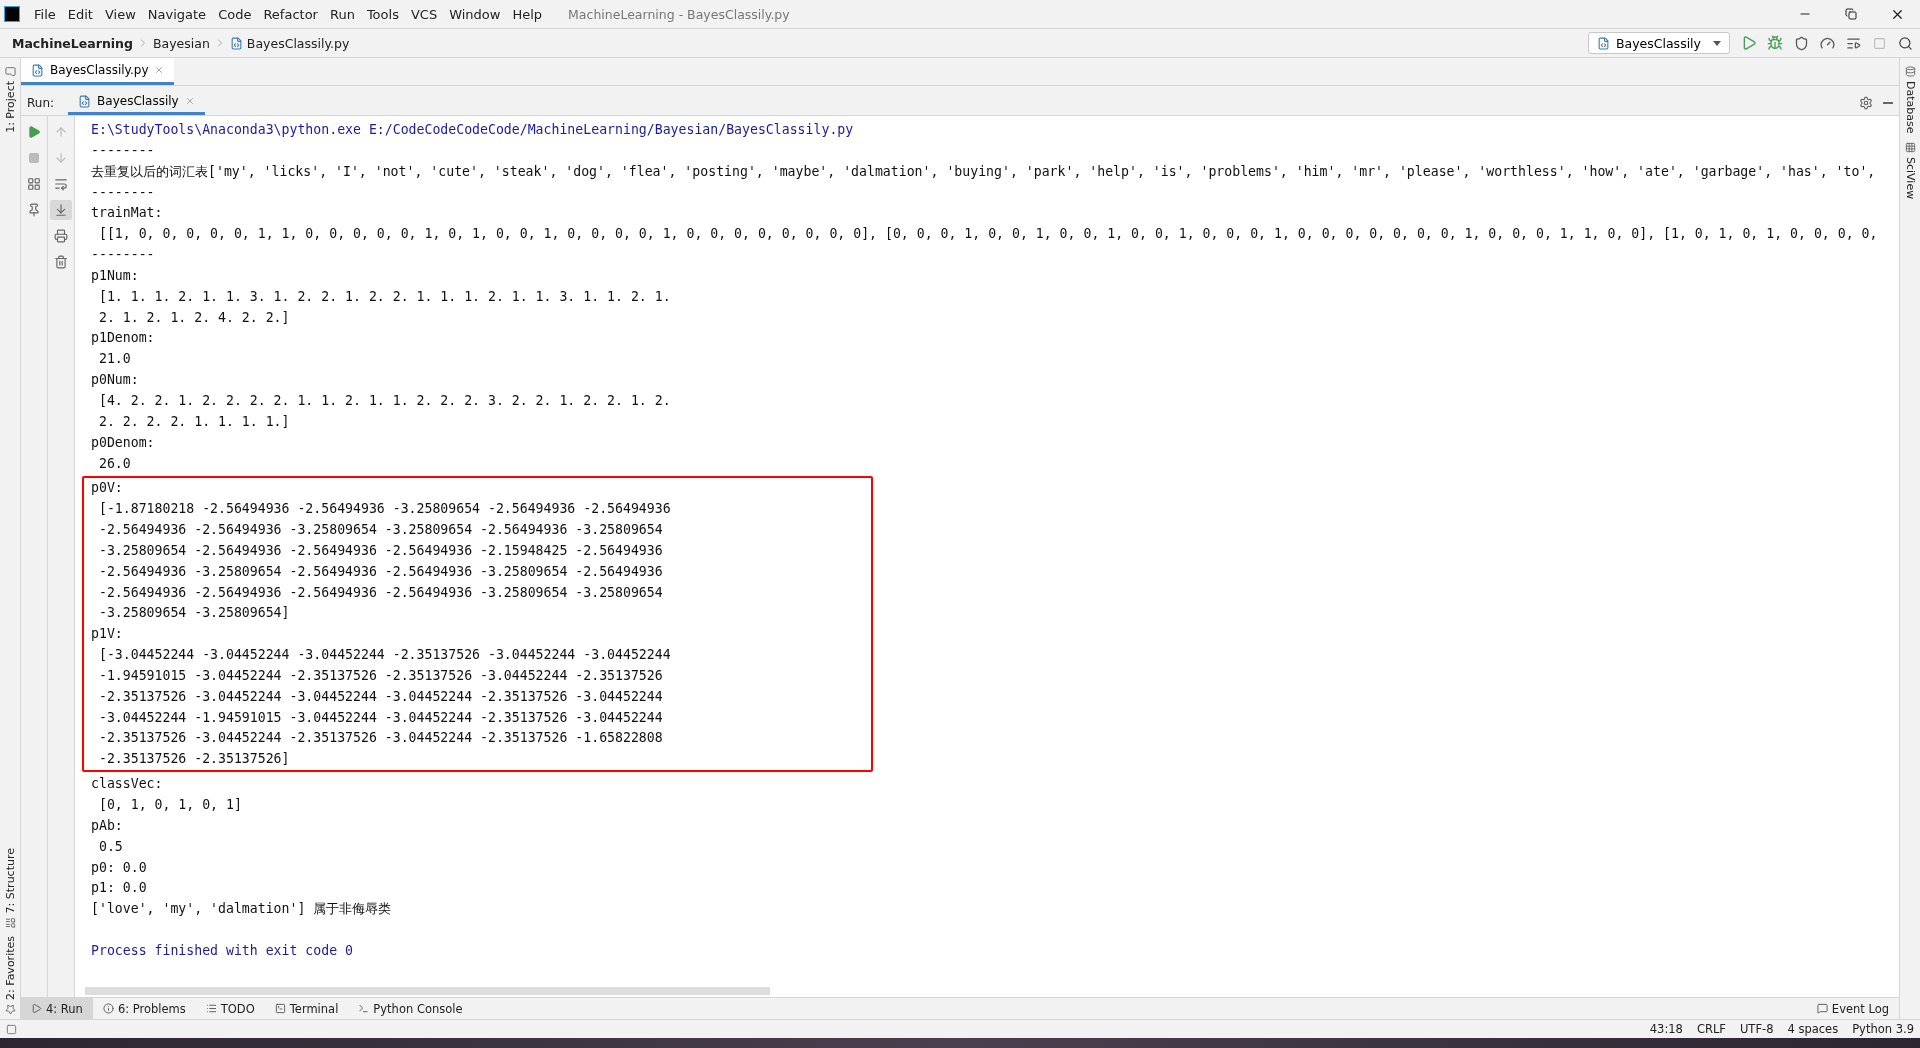 This screenshot has width=1920, height=1048. I want to click on tool-tab: TODO, so click(230, 1008).